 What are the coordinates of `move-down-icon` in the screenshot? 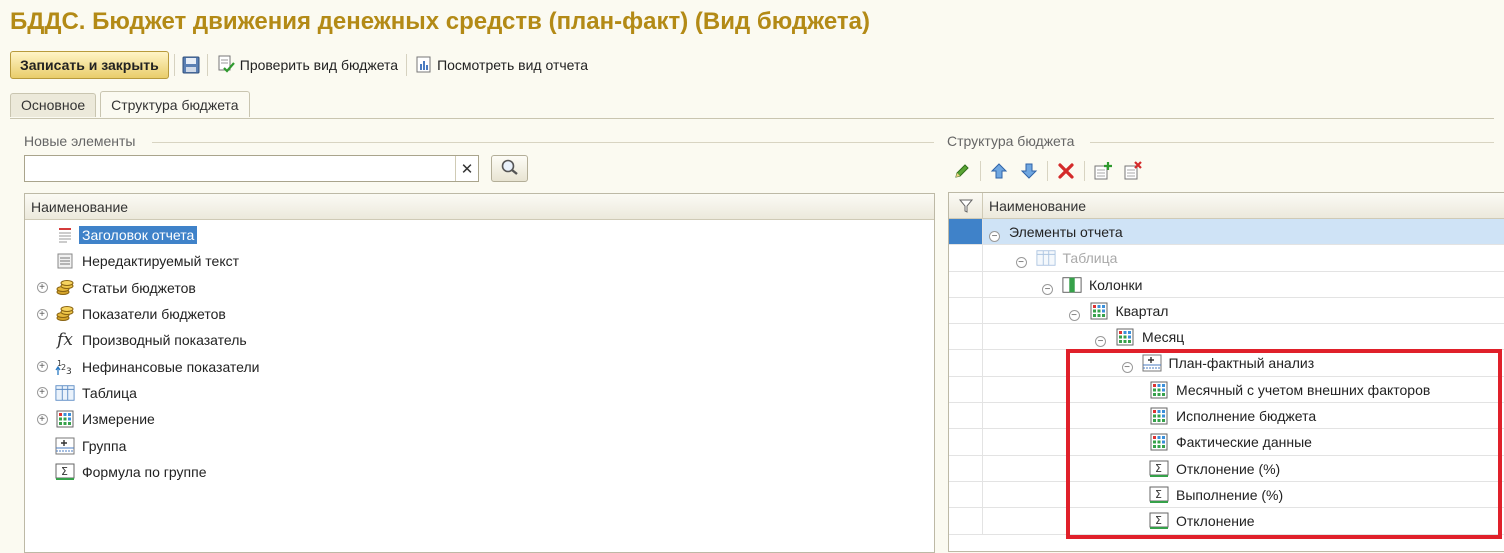 It's located at (1029, 171).